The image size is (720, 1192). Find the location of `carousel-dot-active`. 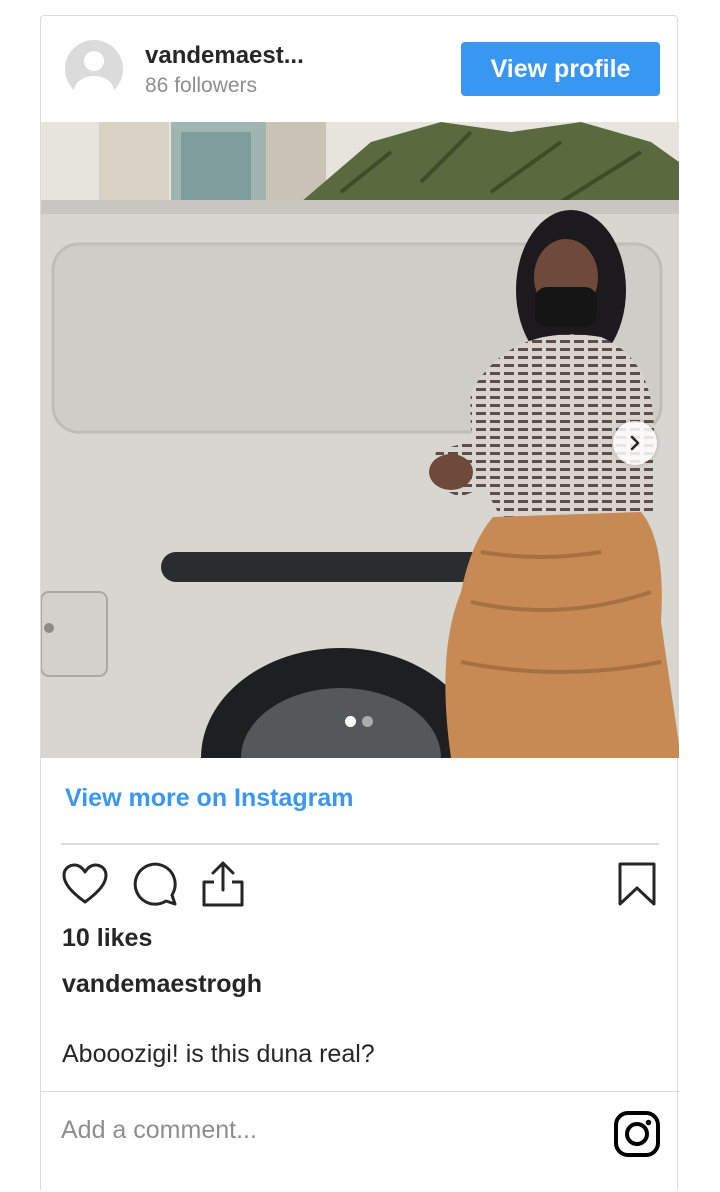

carousel-dot-active is located at coordinates (350, 721).